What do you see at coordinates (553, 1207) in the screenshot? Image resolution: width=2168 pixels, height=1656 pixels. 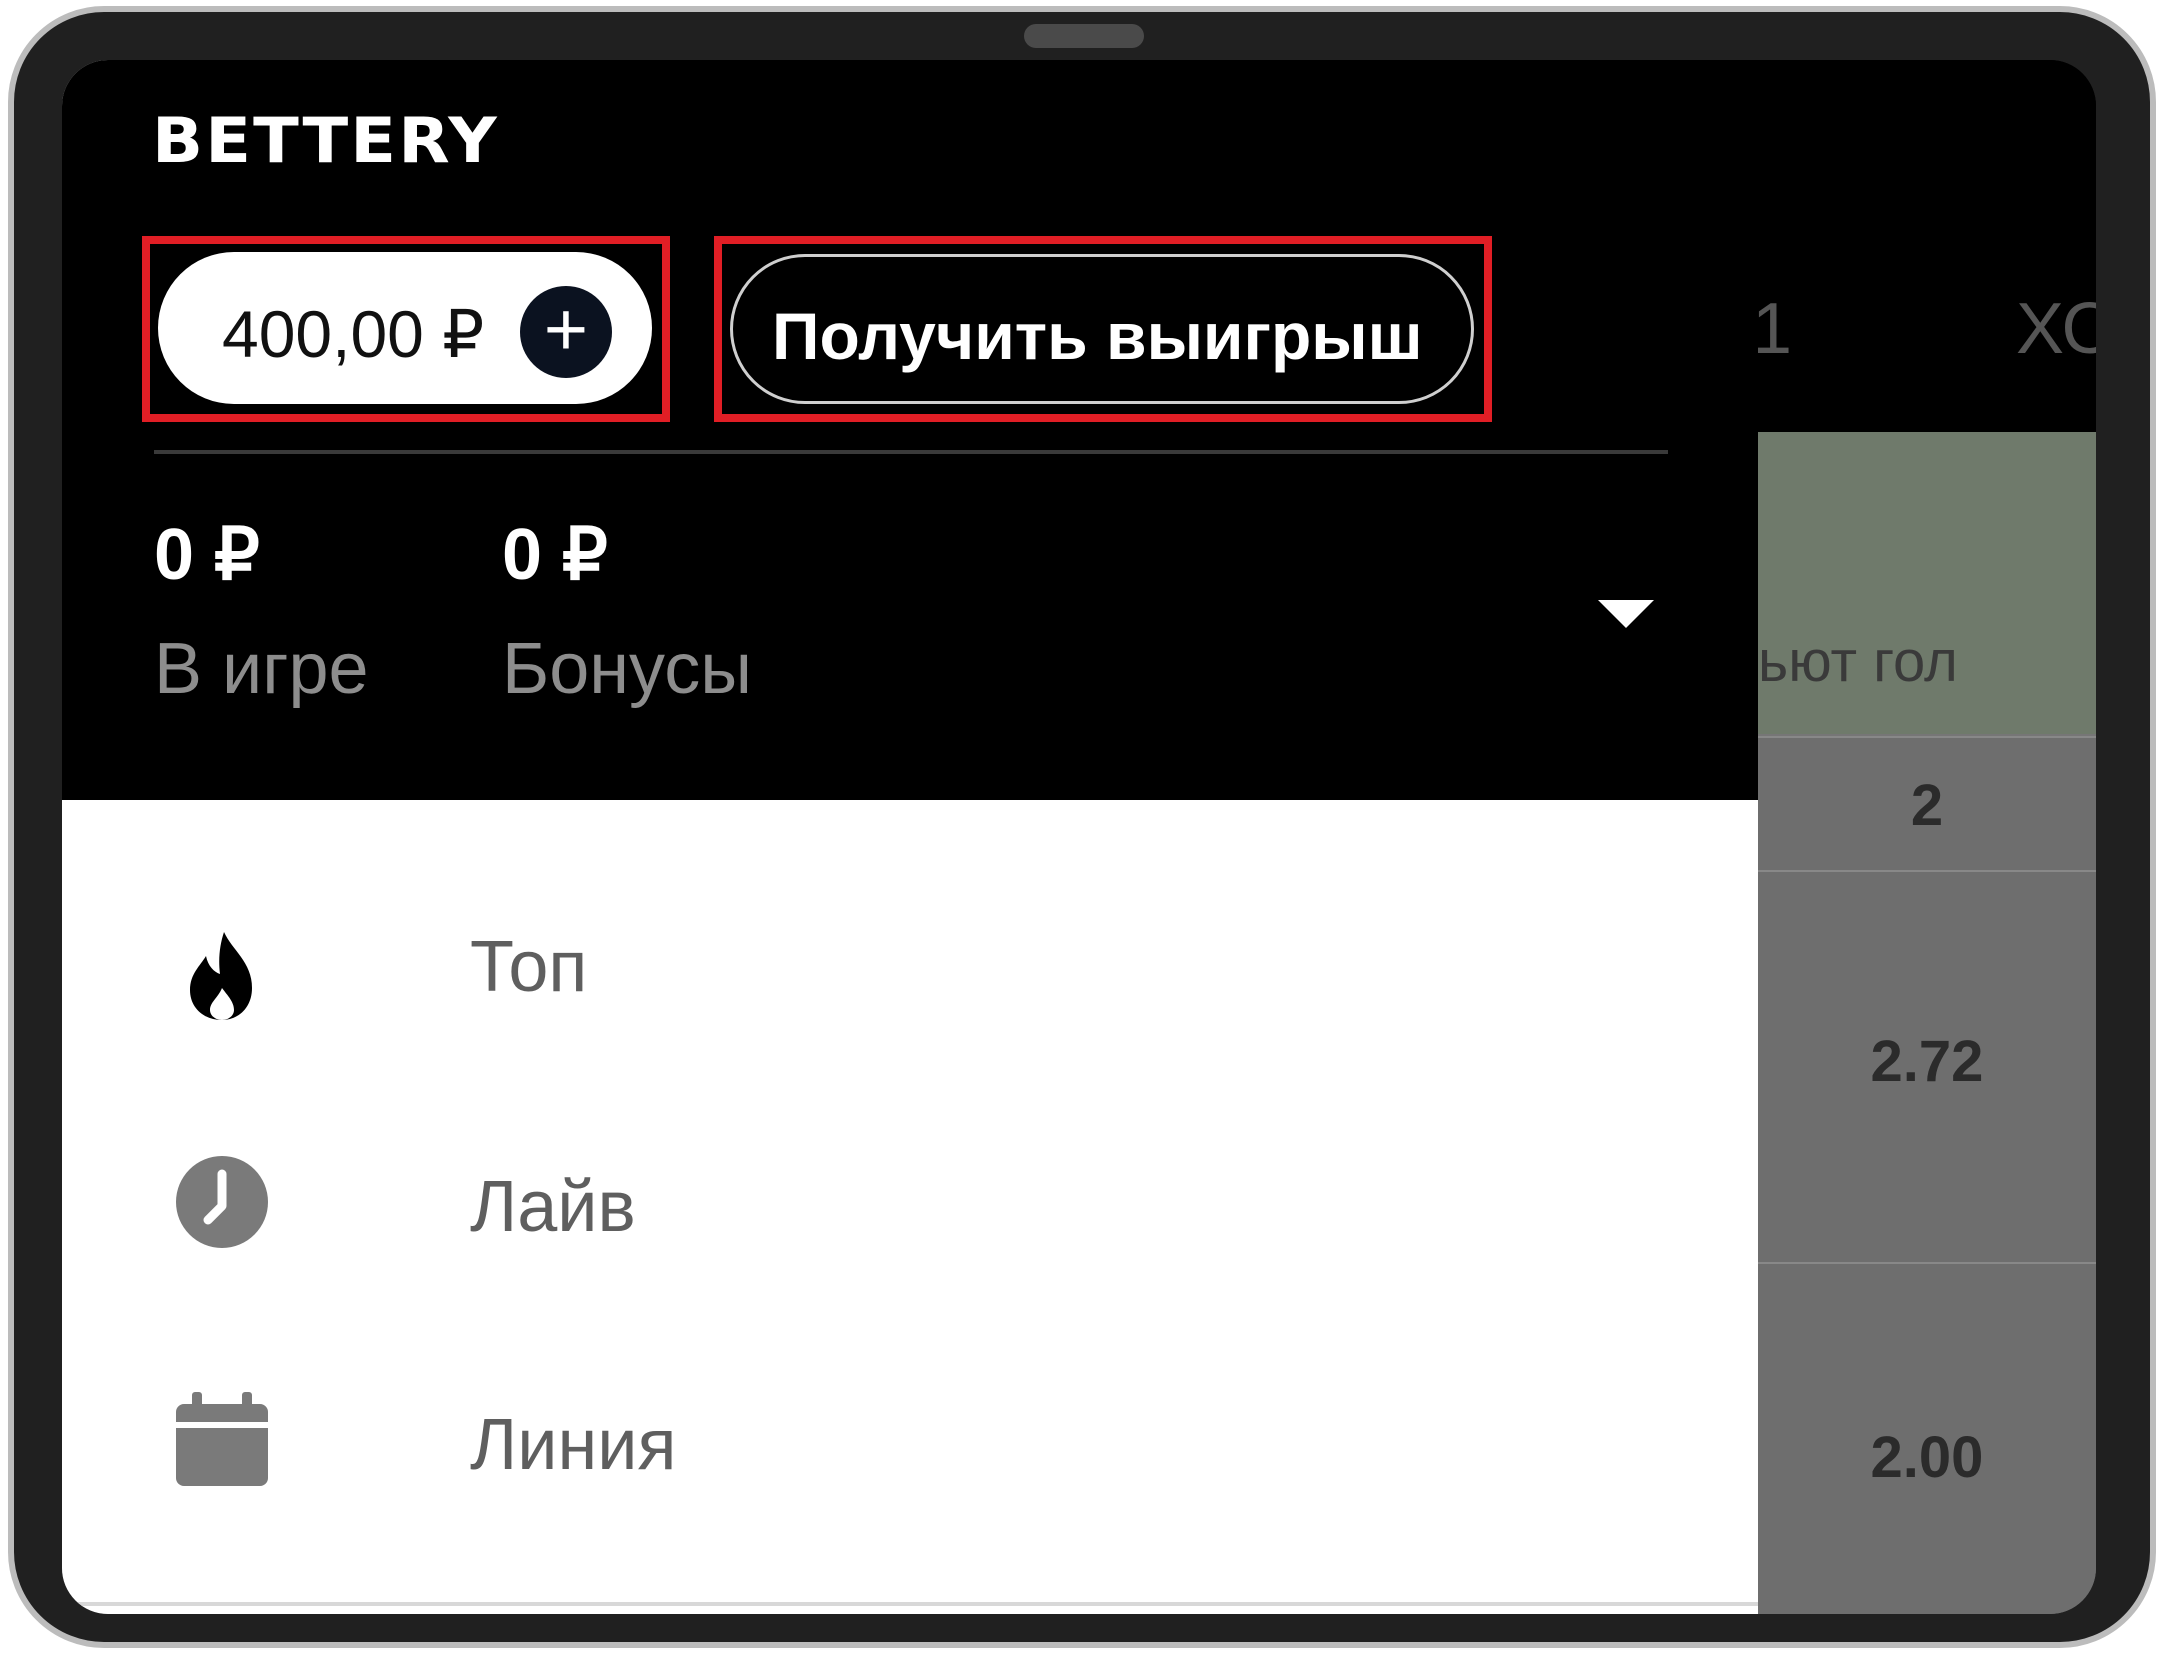 I see `menu-item-label: Лайв` at bounding box center [553, 1207].